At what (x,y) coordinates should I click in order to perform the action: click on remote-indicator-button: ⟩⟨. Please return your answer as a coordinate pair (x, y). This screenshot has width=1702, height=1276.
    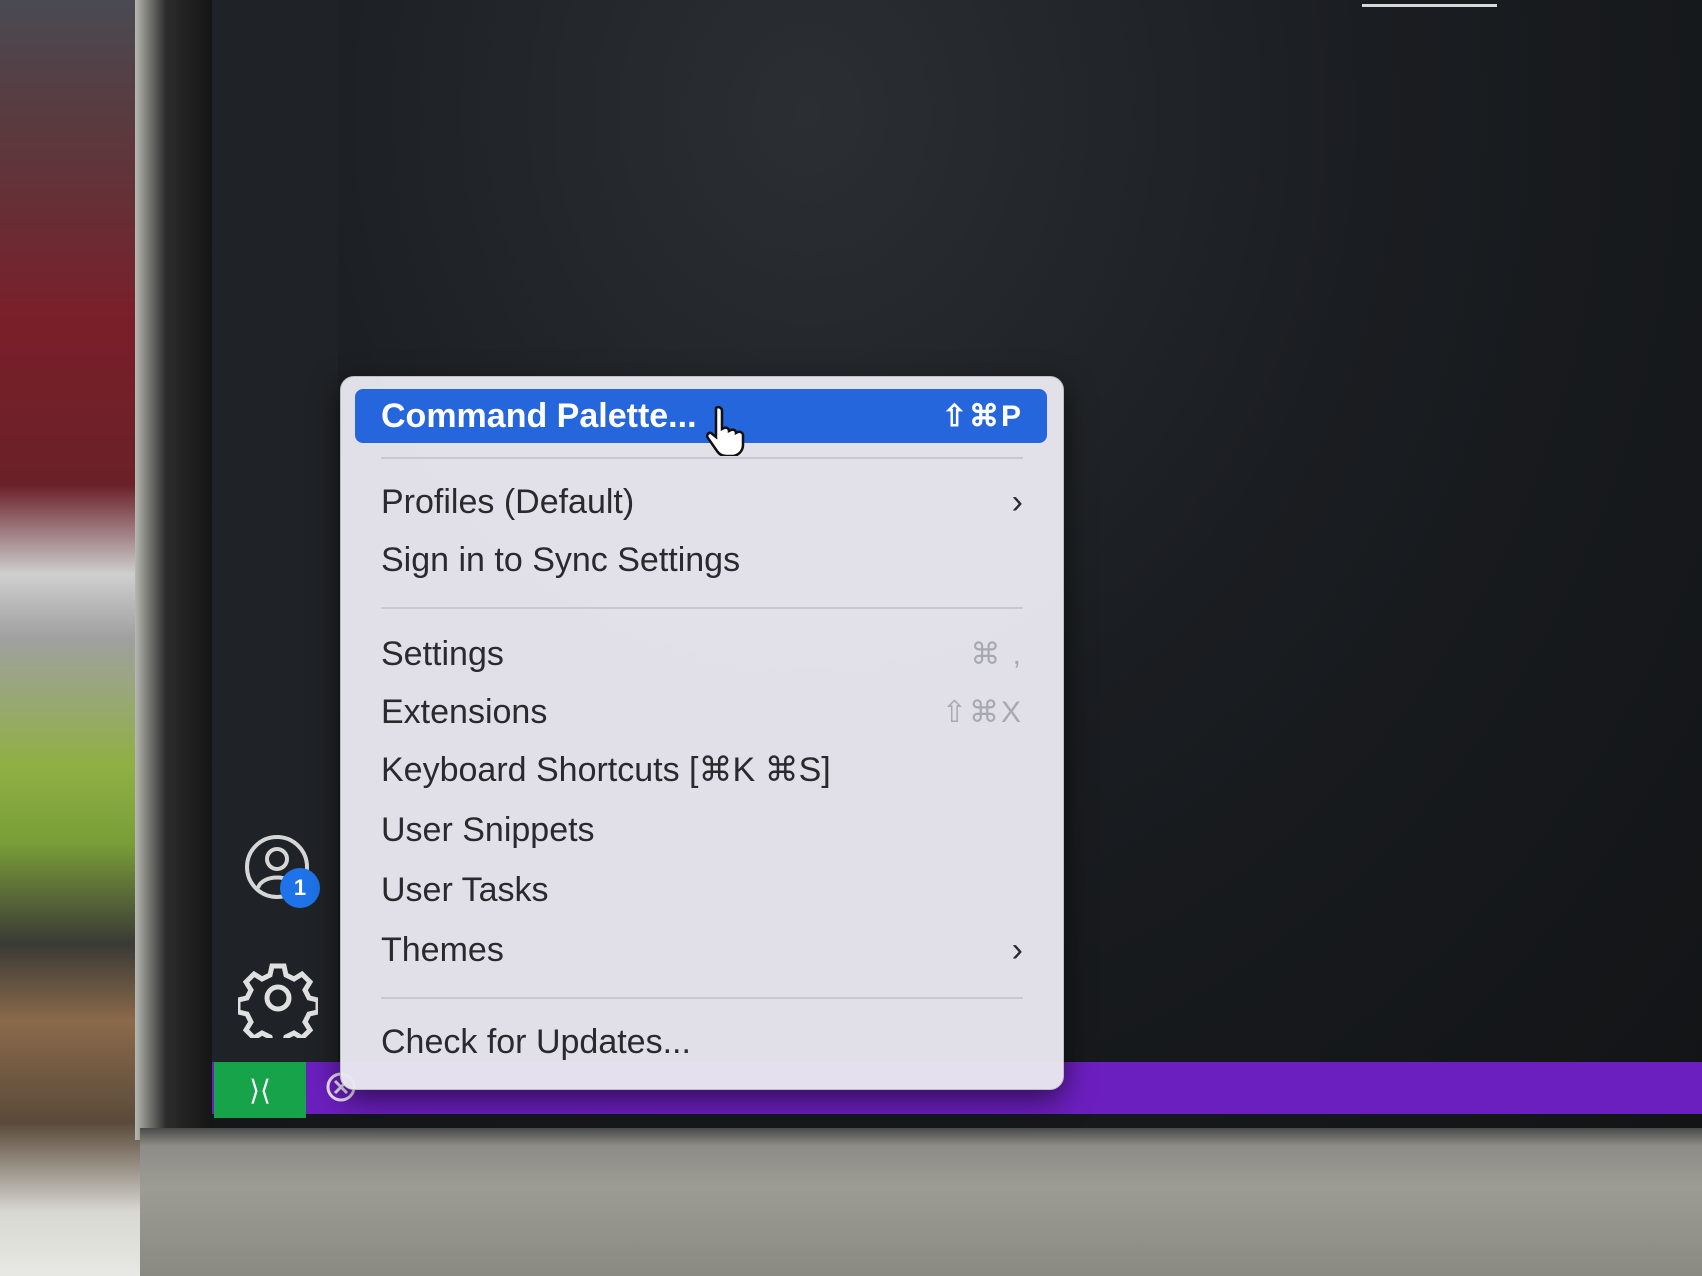
    Looking at the image, I should click on (260, 1090).